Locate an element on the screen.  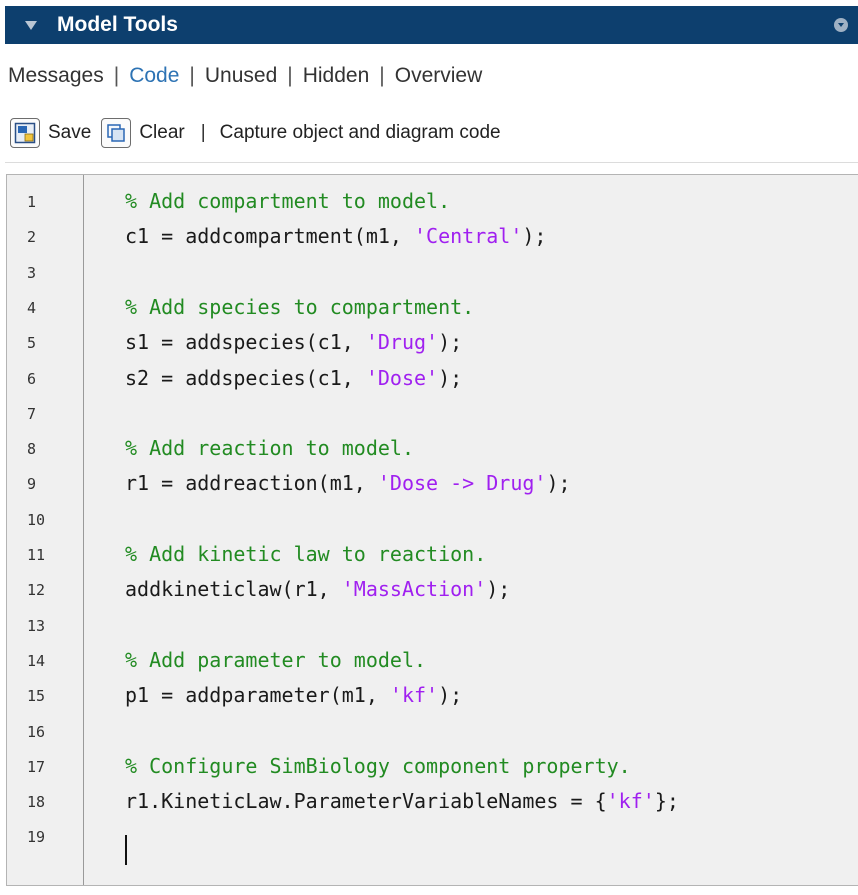
line-number: 17 is located at coordinates (36, 766).